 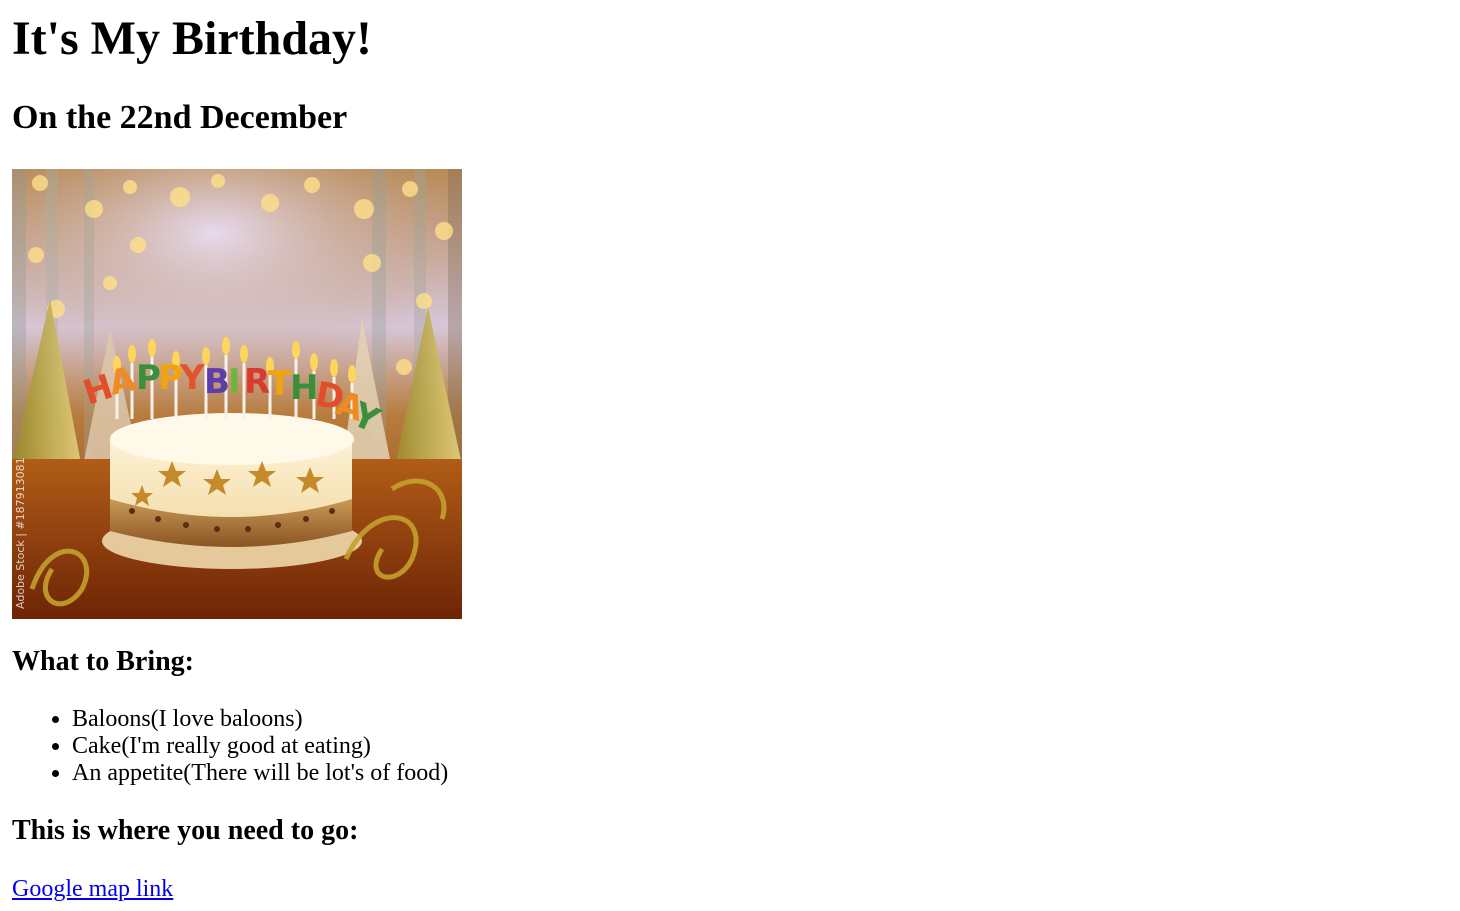 I want to click on cake-body, so click(x=232, y=491).